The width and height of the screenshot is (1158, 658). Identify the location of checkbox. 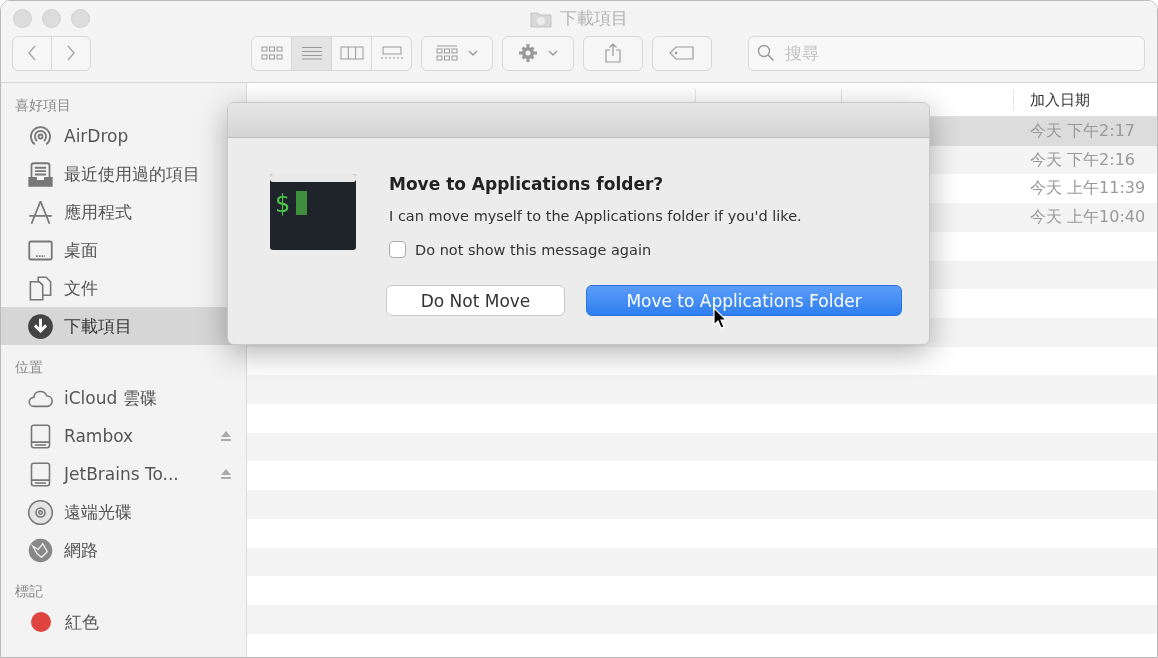
(397, 249).